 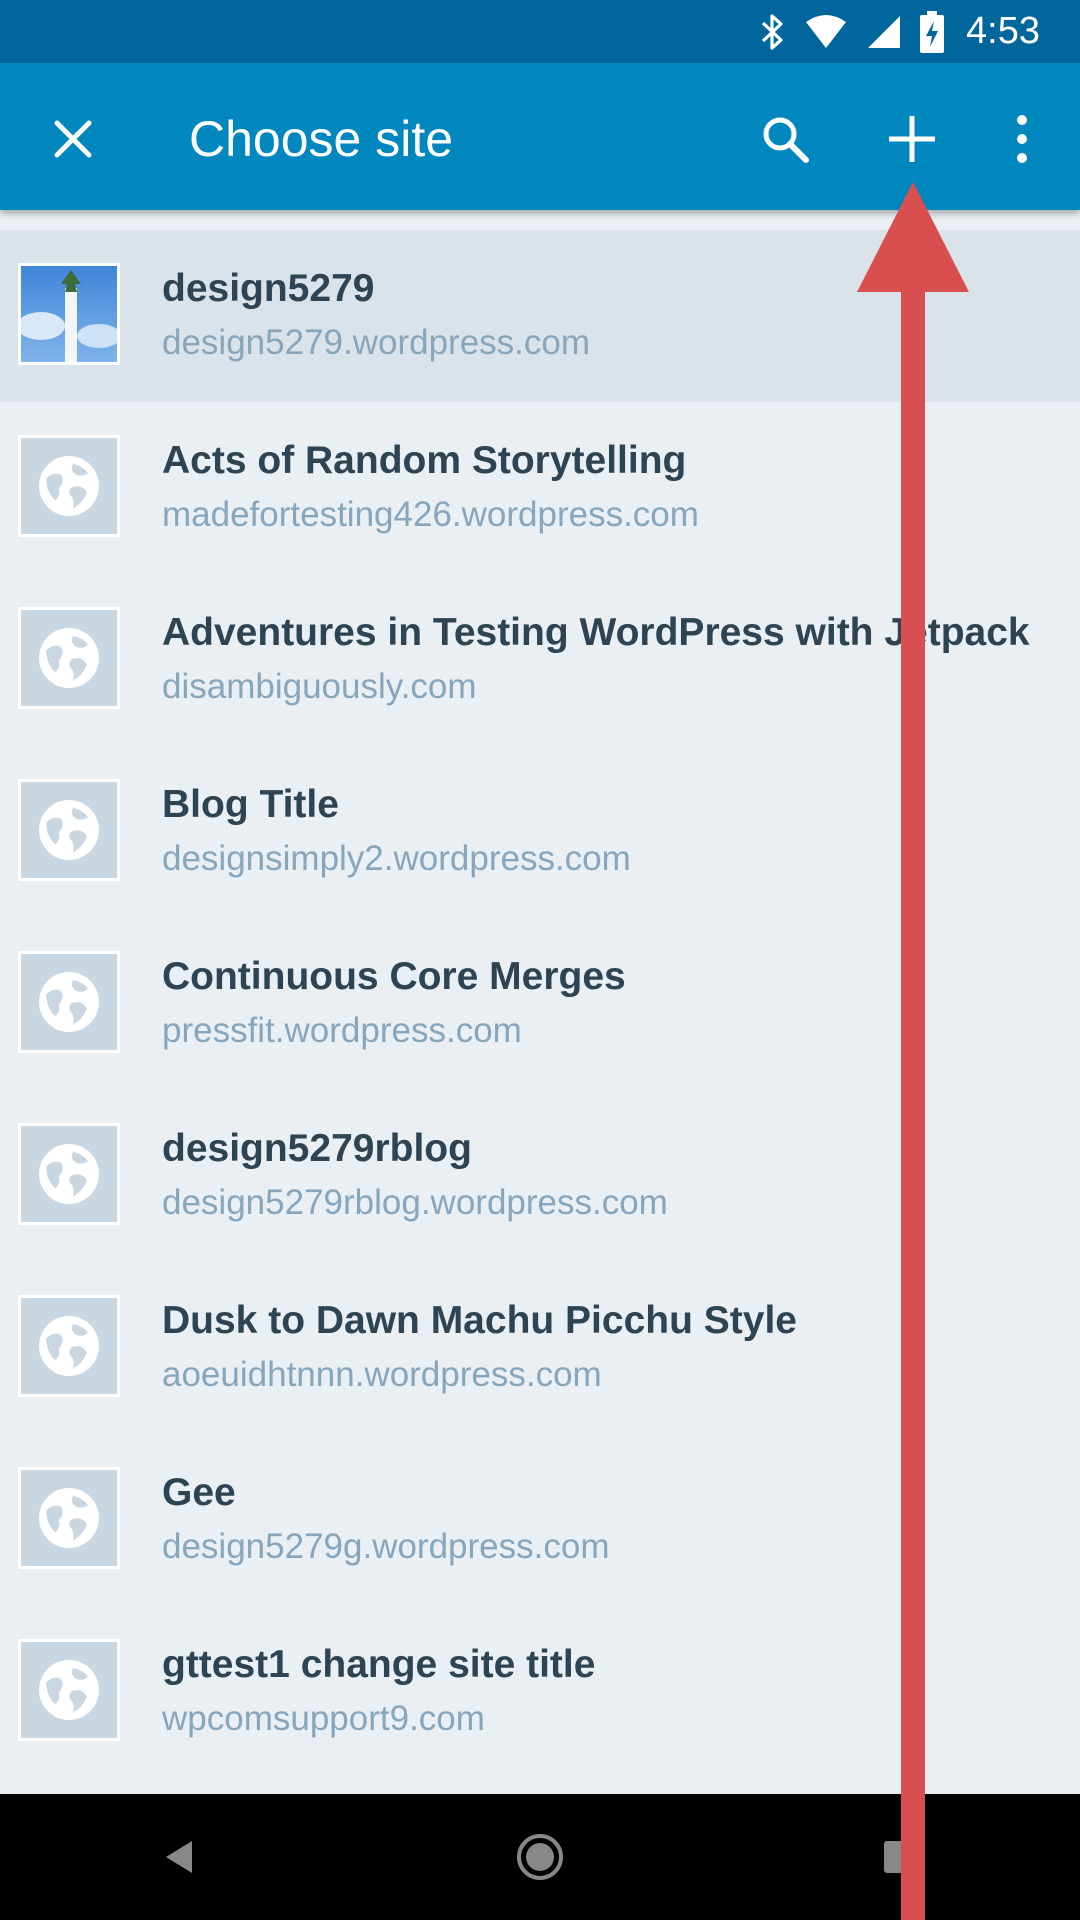 I want to click on site-text: design5279 design5279.wordpress.com, so click(x=621, y=316).